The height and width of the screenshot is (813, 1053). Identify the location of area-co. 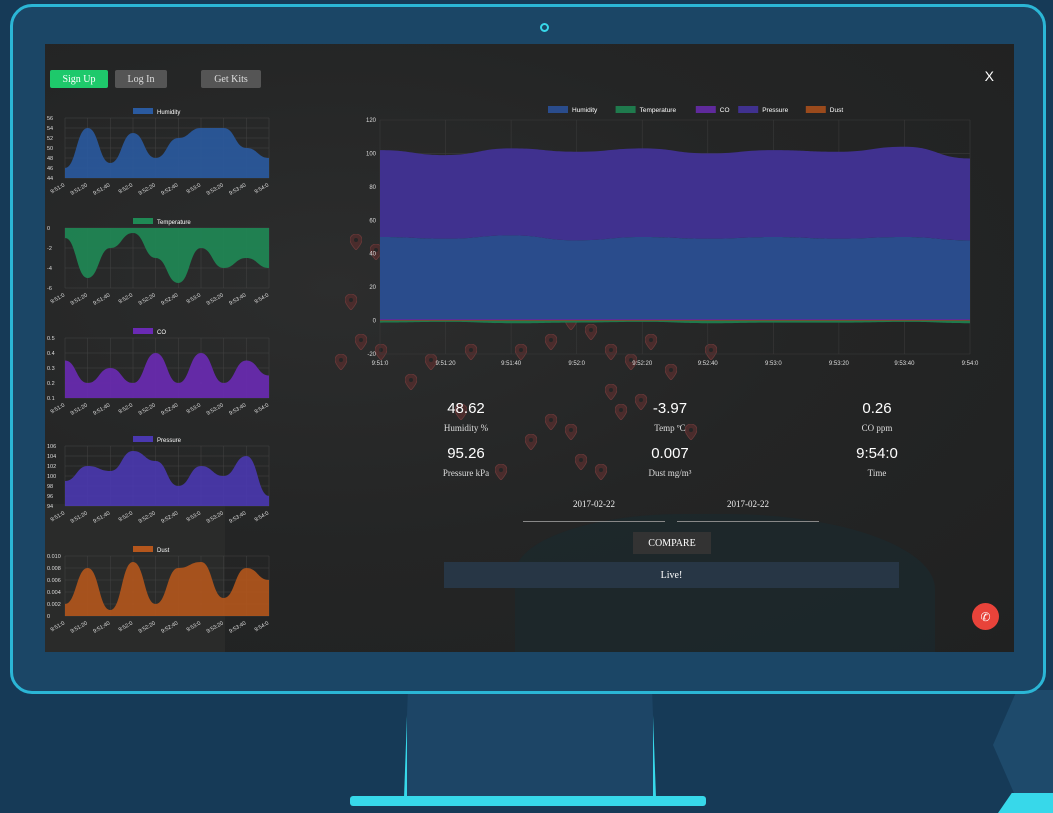
(167, 375).